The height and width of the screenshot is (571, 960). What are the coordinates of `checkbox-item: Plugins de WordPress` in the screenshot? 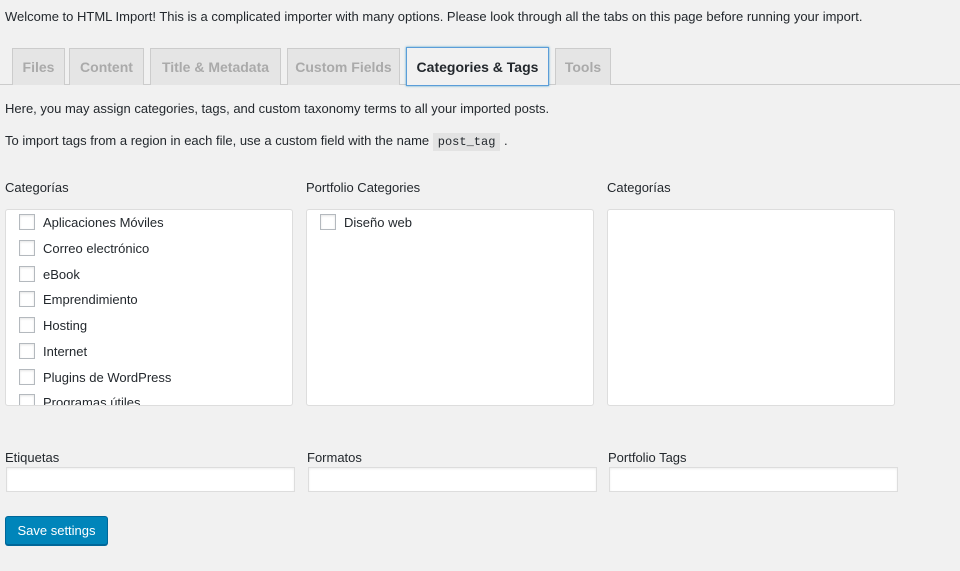 It's located at (95, 377).